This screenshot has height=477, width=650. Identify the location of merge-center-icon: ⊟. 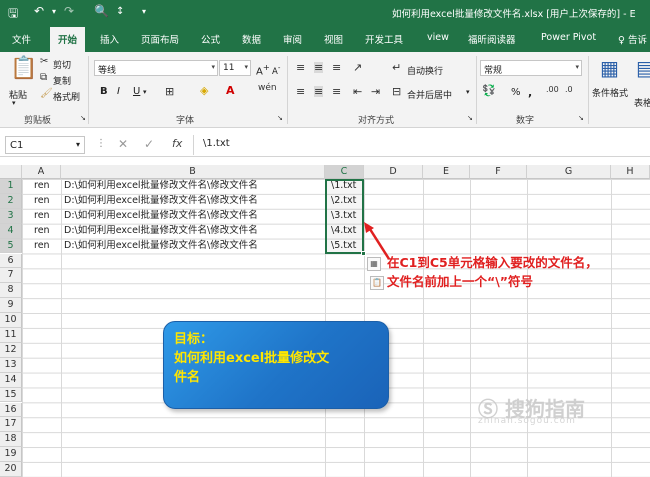
(396, 91).